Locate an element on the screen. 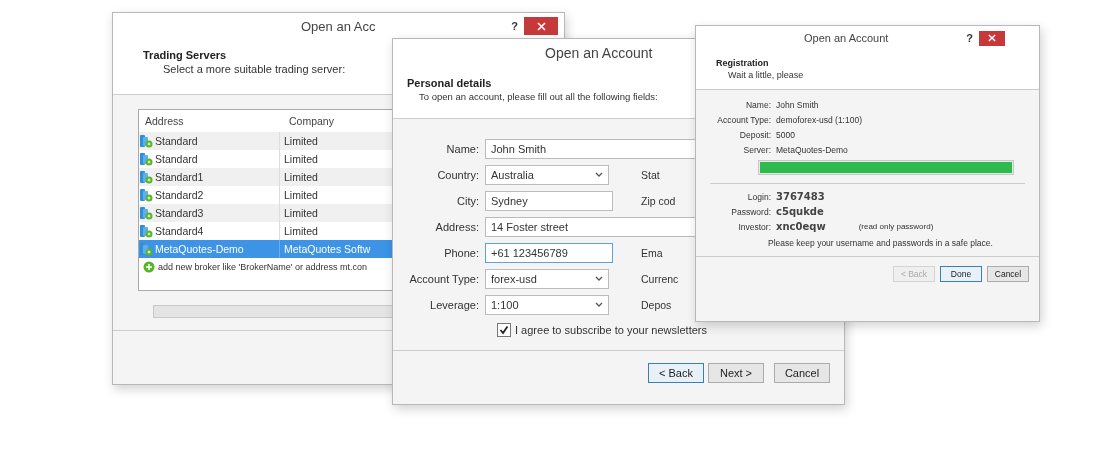  dropdown: 1:100 is located at coordinates (547, 305).